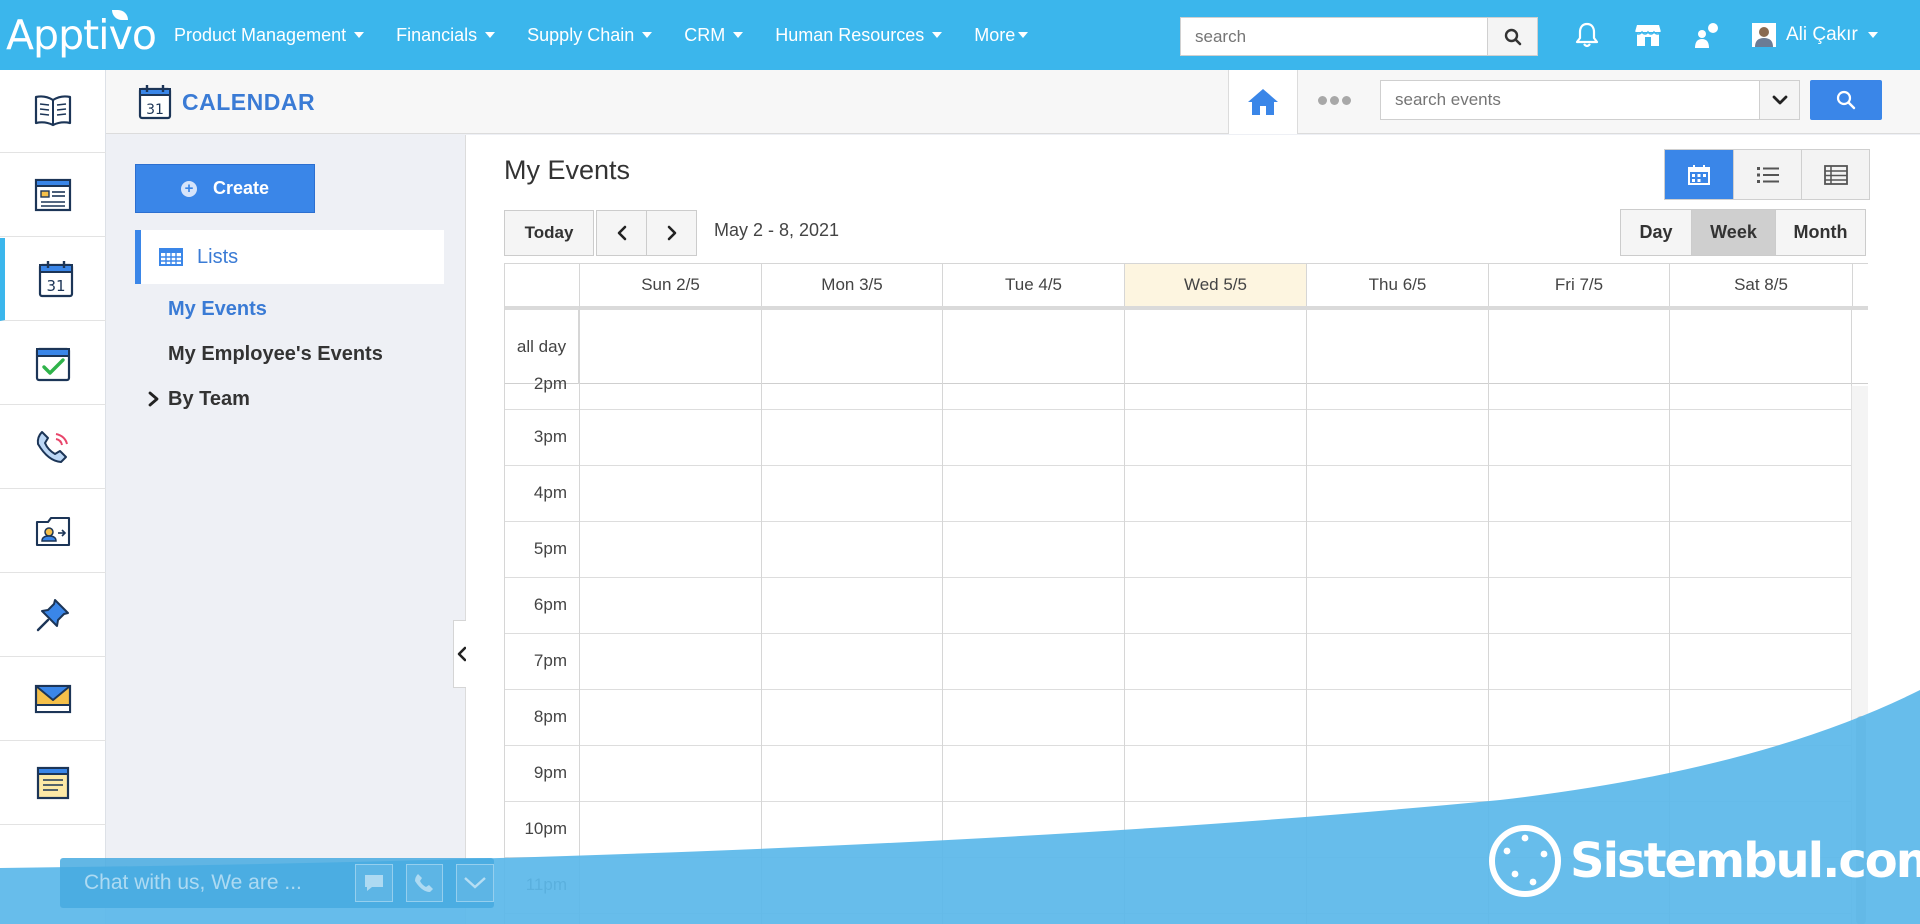 The image size is (1920, 924). What do you see at coordinates (714, 35) in the screenshot?
I see `nav-crm: CRM` at bounding box center [714, 35].